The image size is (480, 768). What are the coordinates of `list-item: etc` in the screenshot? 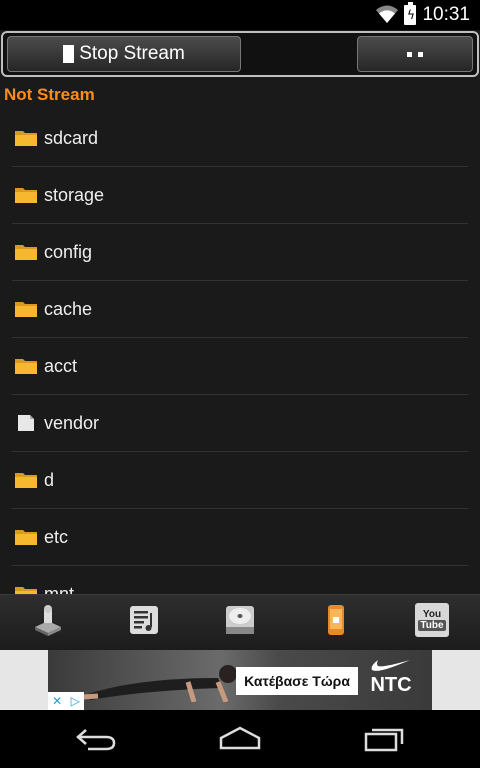 It's located at (240, 537).